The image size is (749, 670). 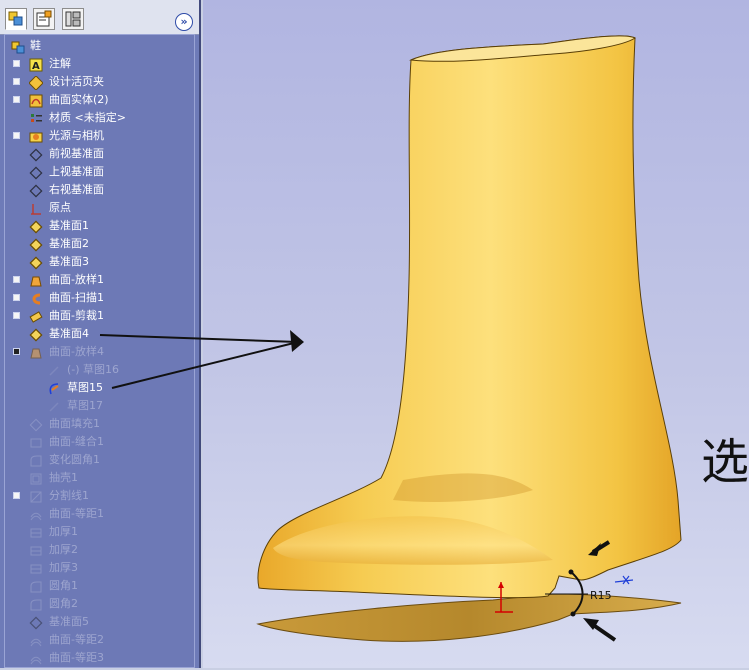 I want to click on property-icon, so click(x=44, y=18).